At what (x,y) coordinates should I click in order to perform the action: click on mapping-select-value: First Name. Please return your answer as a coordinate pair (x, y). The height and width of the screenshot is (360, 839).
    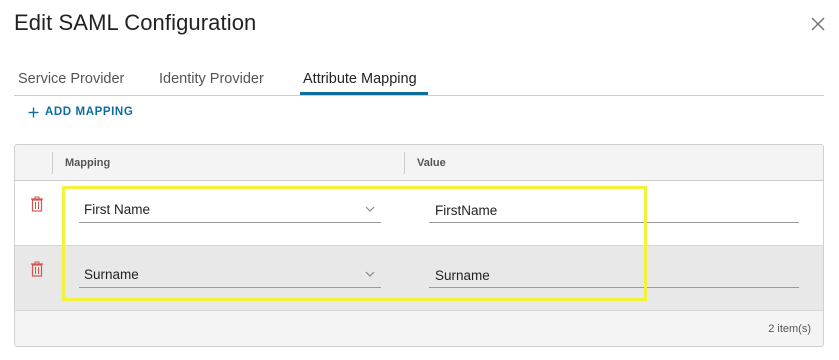
    Looking at the image, I should click on (117, 209).